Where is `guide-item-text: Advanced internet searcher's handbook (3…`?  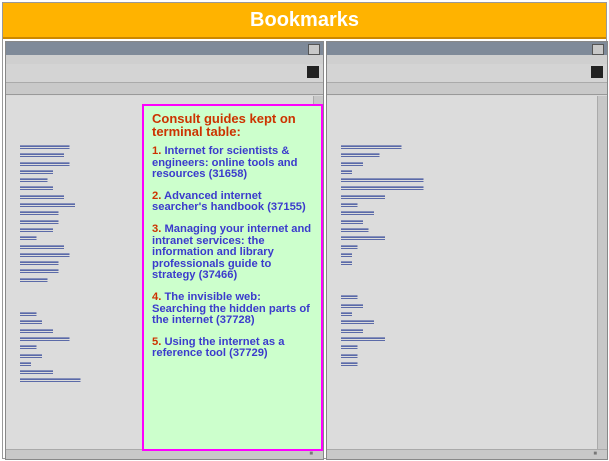 guide-item-text: Advanced internet searcher's handbook (3… is located at coordinates (229, 201).